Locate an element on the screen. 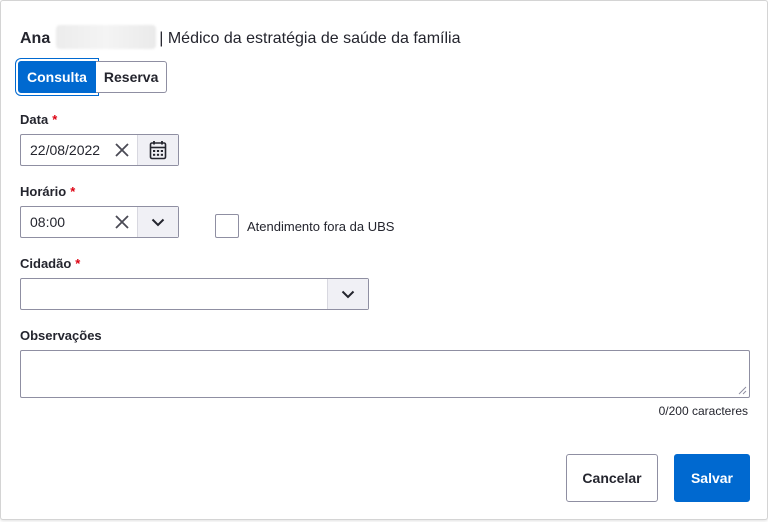  date-label: Data * is located at coordinates (38, 120).